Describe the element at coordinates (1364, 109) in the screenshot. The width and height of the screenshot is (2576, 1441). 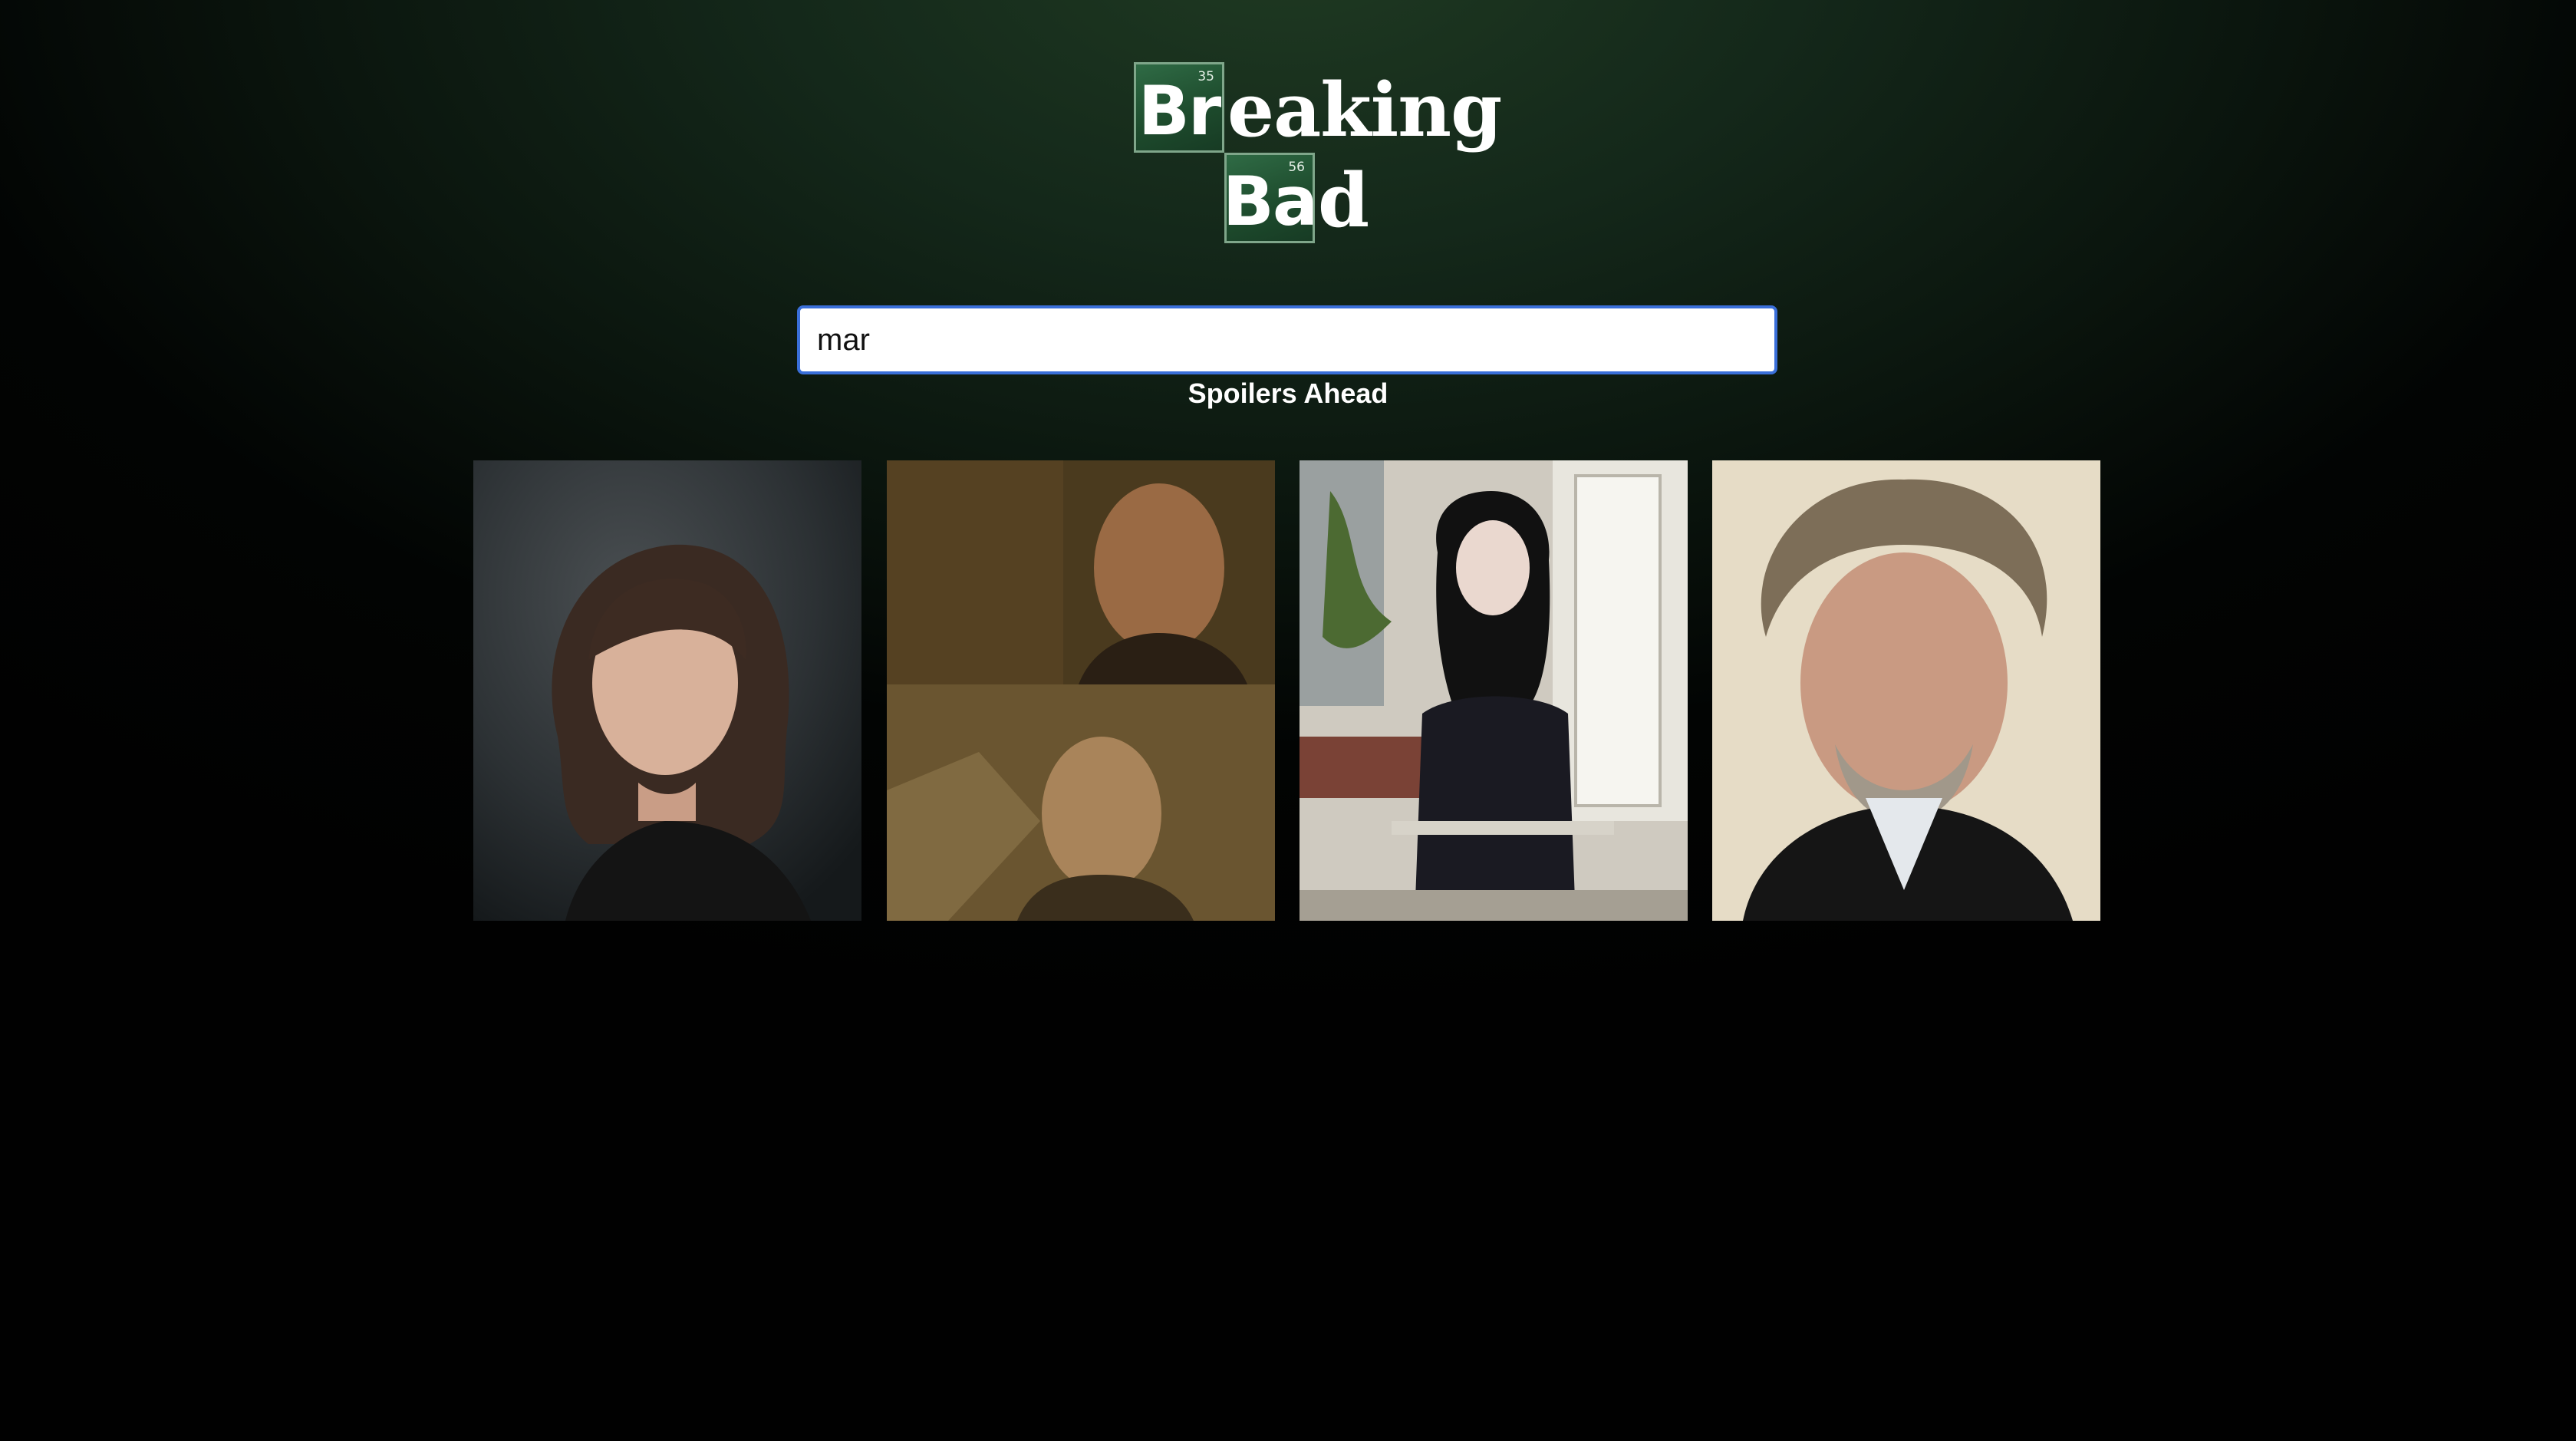
I see `logo-text-rest: eaking` at that location.